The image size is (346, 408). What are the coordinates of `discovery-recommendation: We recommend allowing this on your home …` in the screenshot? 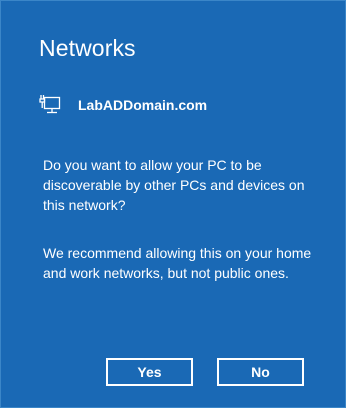 It's located at (177, 263).